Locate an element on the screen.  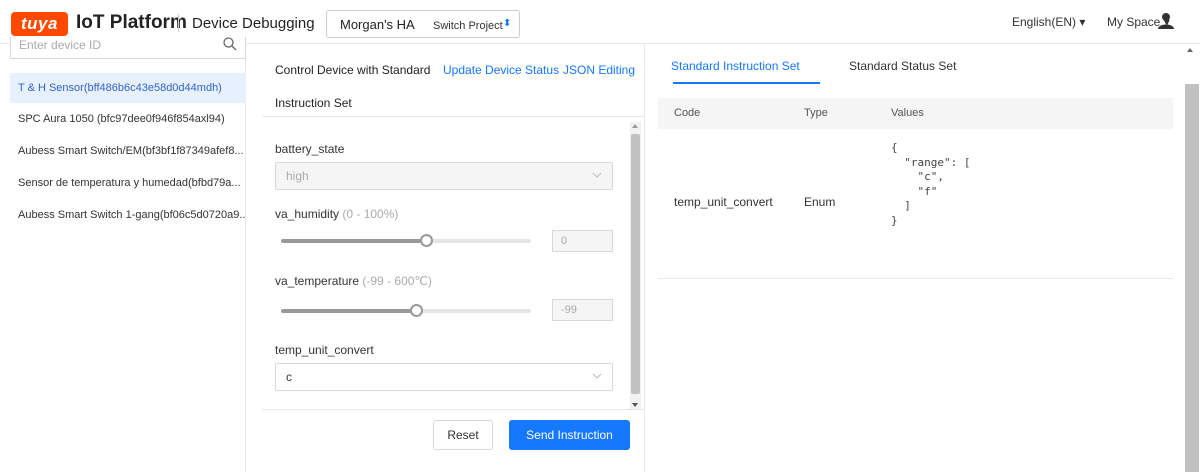
va-temperature-slider-handle is located at coordinates (416, 310).